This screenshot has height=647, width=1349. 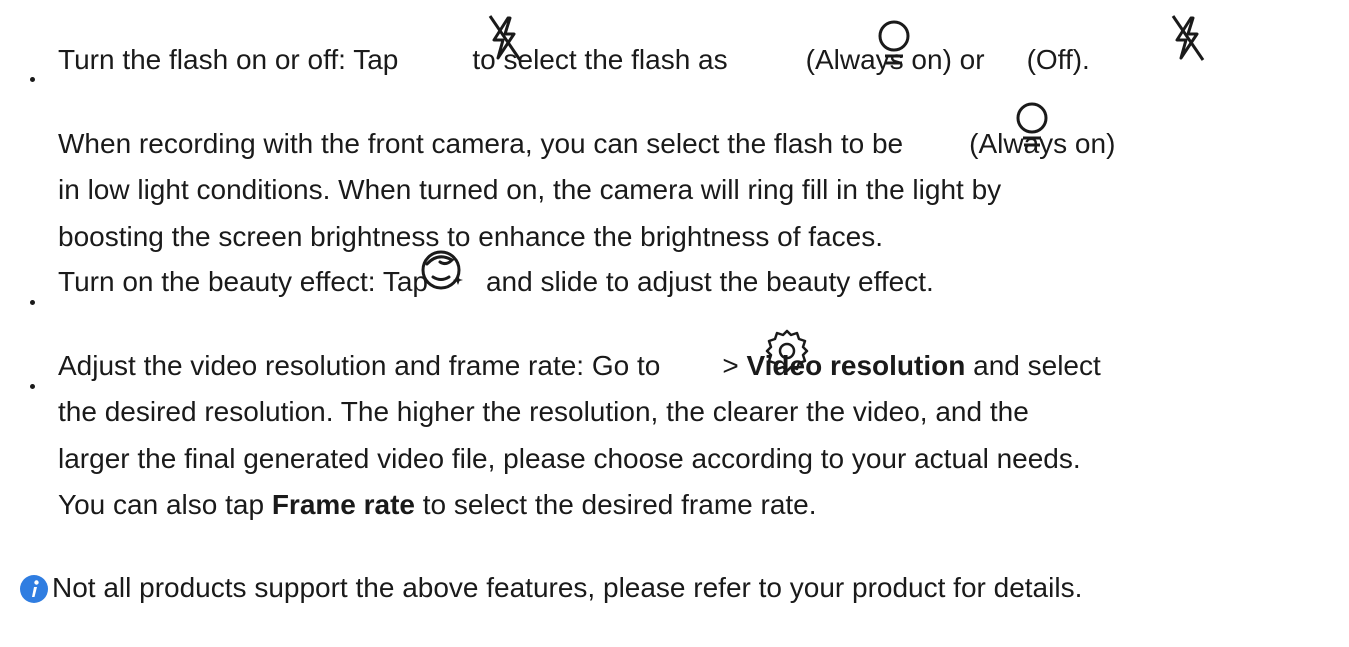 What do you see at coordinates (343, 504) in the screenshot?
I see `frame-rate-option: Frame rate` at bounding box center [343, 504].